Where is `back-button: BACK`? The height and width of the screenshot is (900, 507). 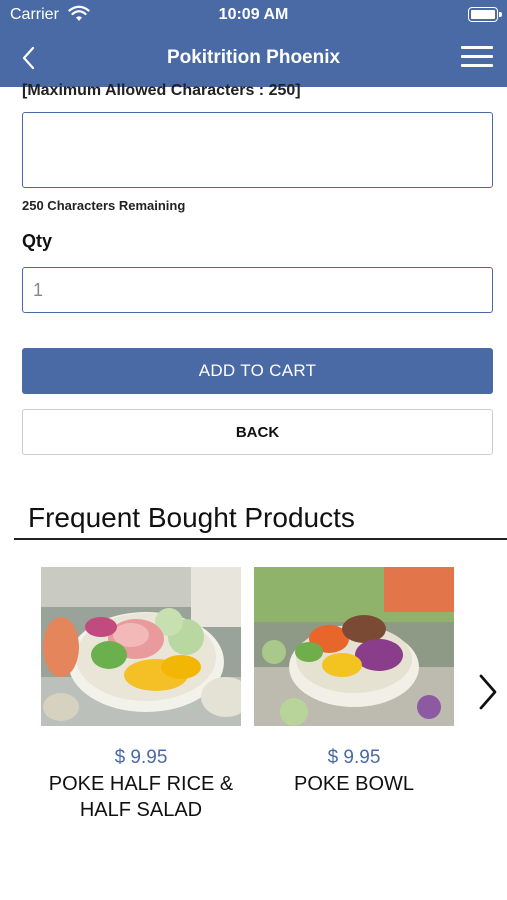 back-button: BACK is located at coordinates (257, 432).